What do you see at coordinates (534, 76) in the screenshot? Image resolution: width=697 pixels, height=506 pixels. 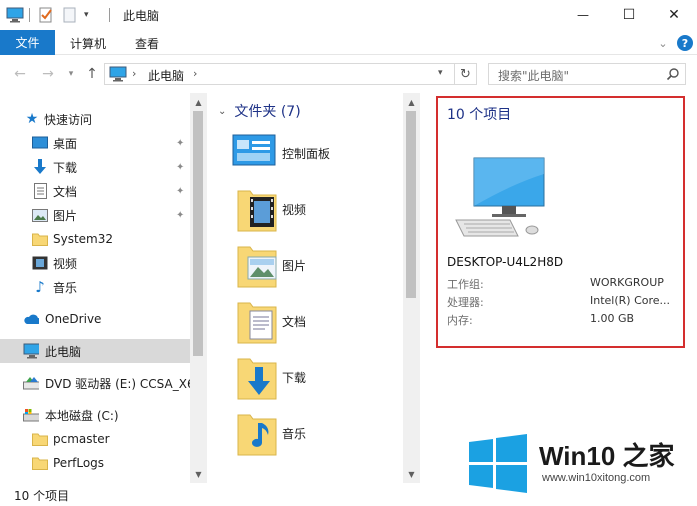 I see `search-placeholder: 搜索"此电脑"` at bounding box center [534, 76].